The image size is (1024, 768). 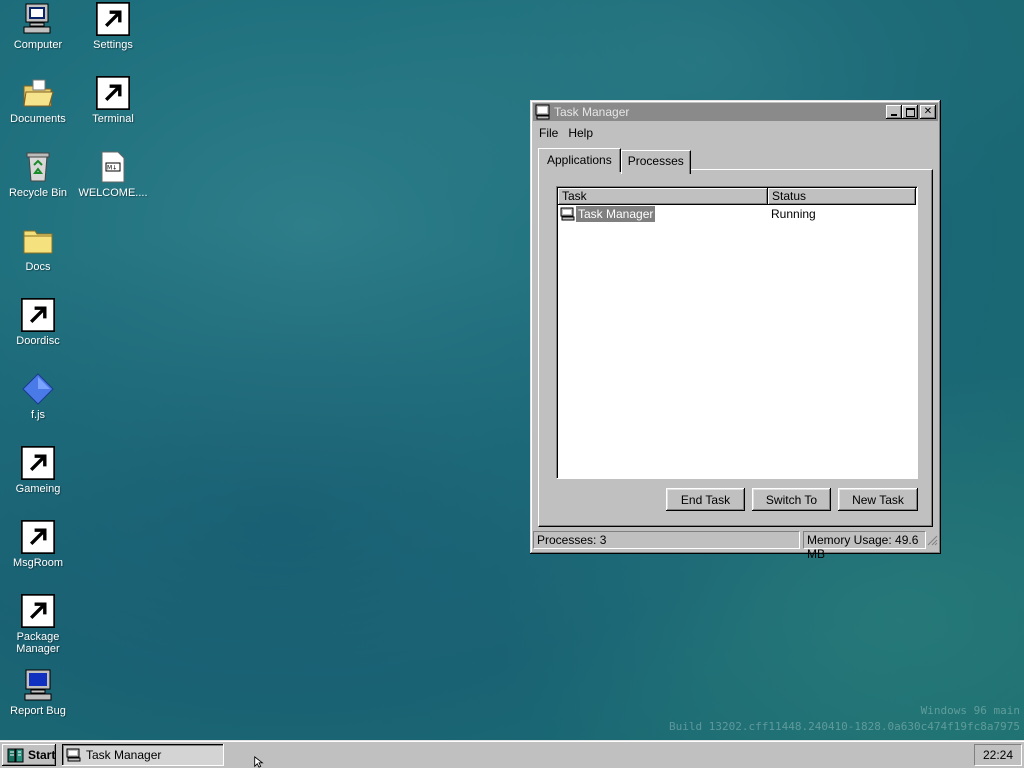 What do you see at coordinates (38, 119) in the screenshot?
I see `desktop-icon-label: Documents` at bounding box center [38, 119].